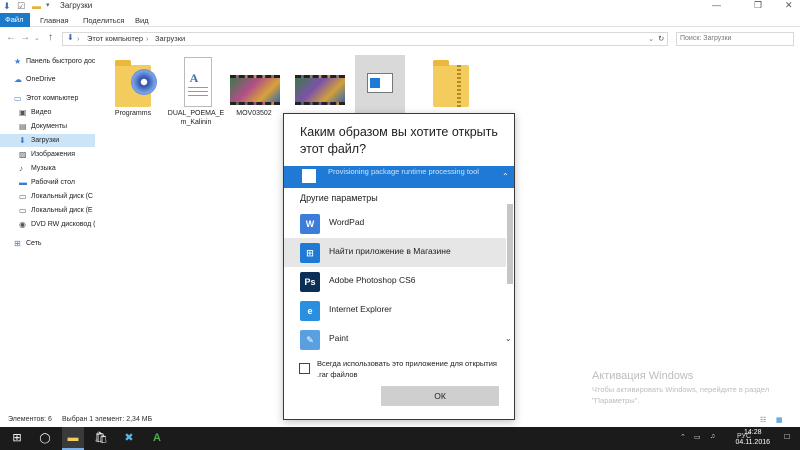 Image resolution: width=800 pixels, height=450 pixels. What do you see at coordinates (47, 154) in the screenshot?
I see `sidebar-item-pictures: ▨ Изображения` at bounding box center [47, 154].